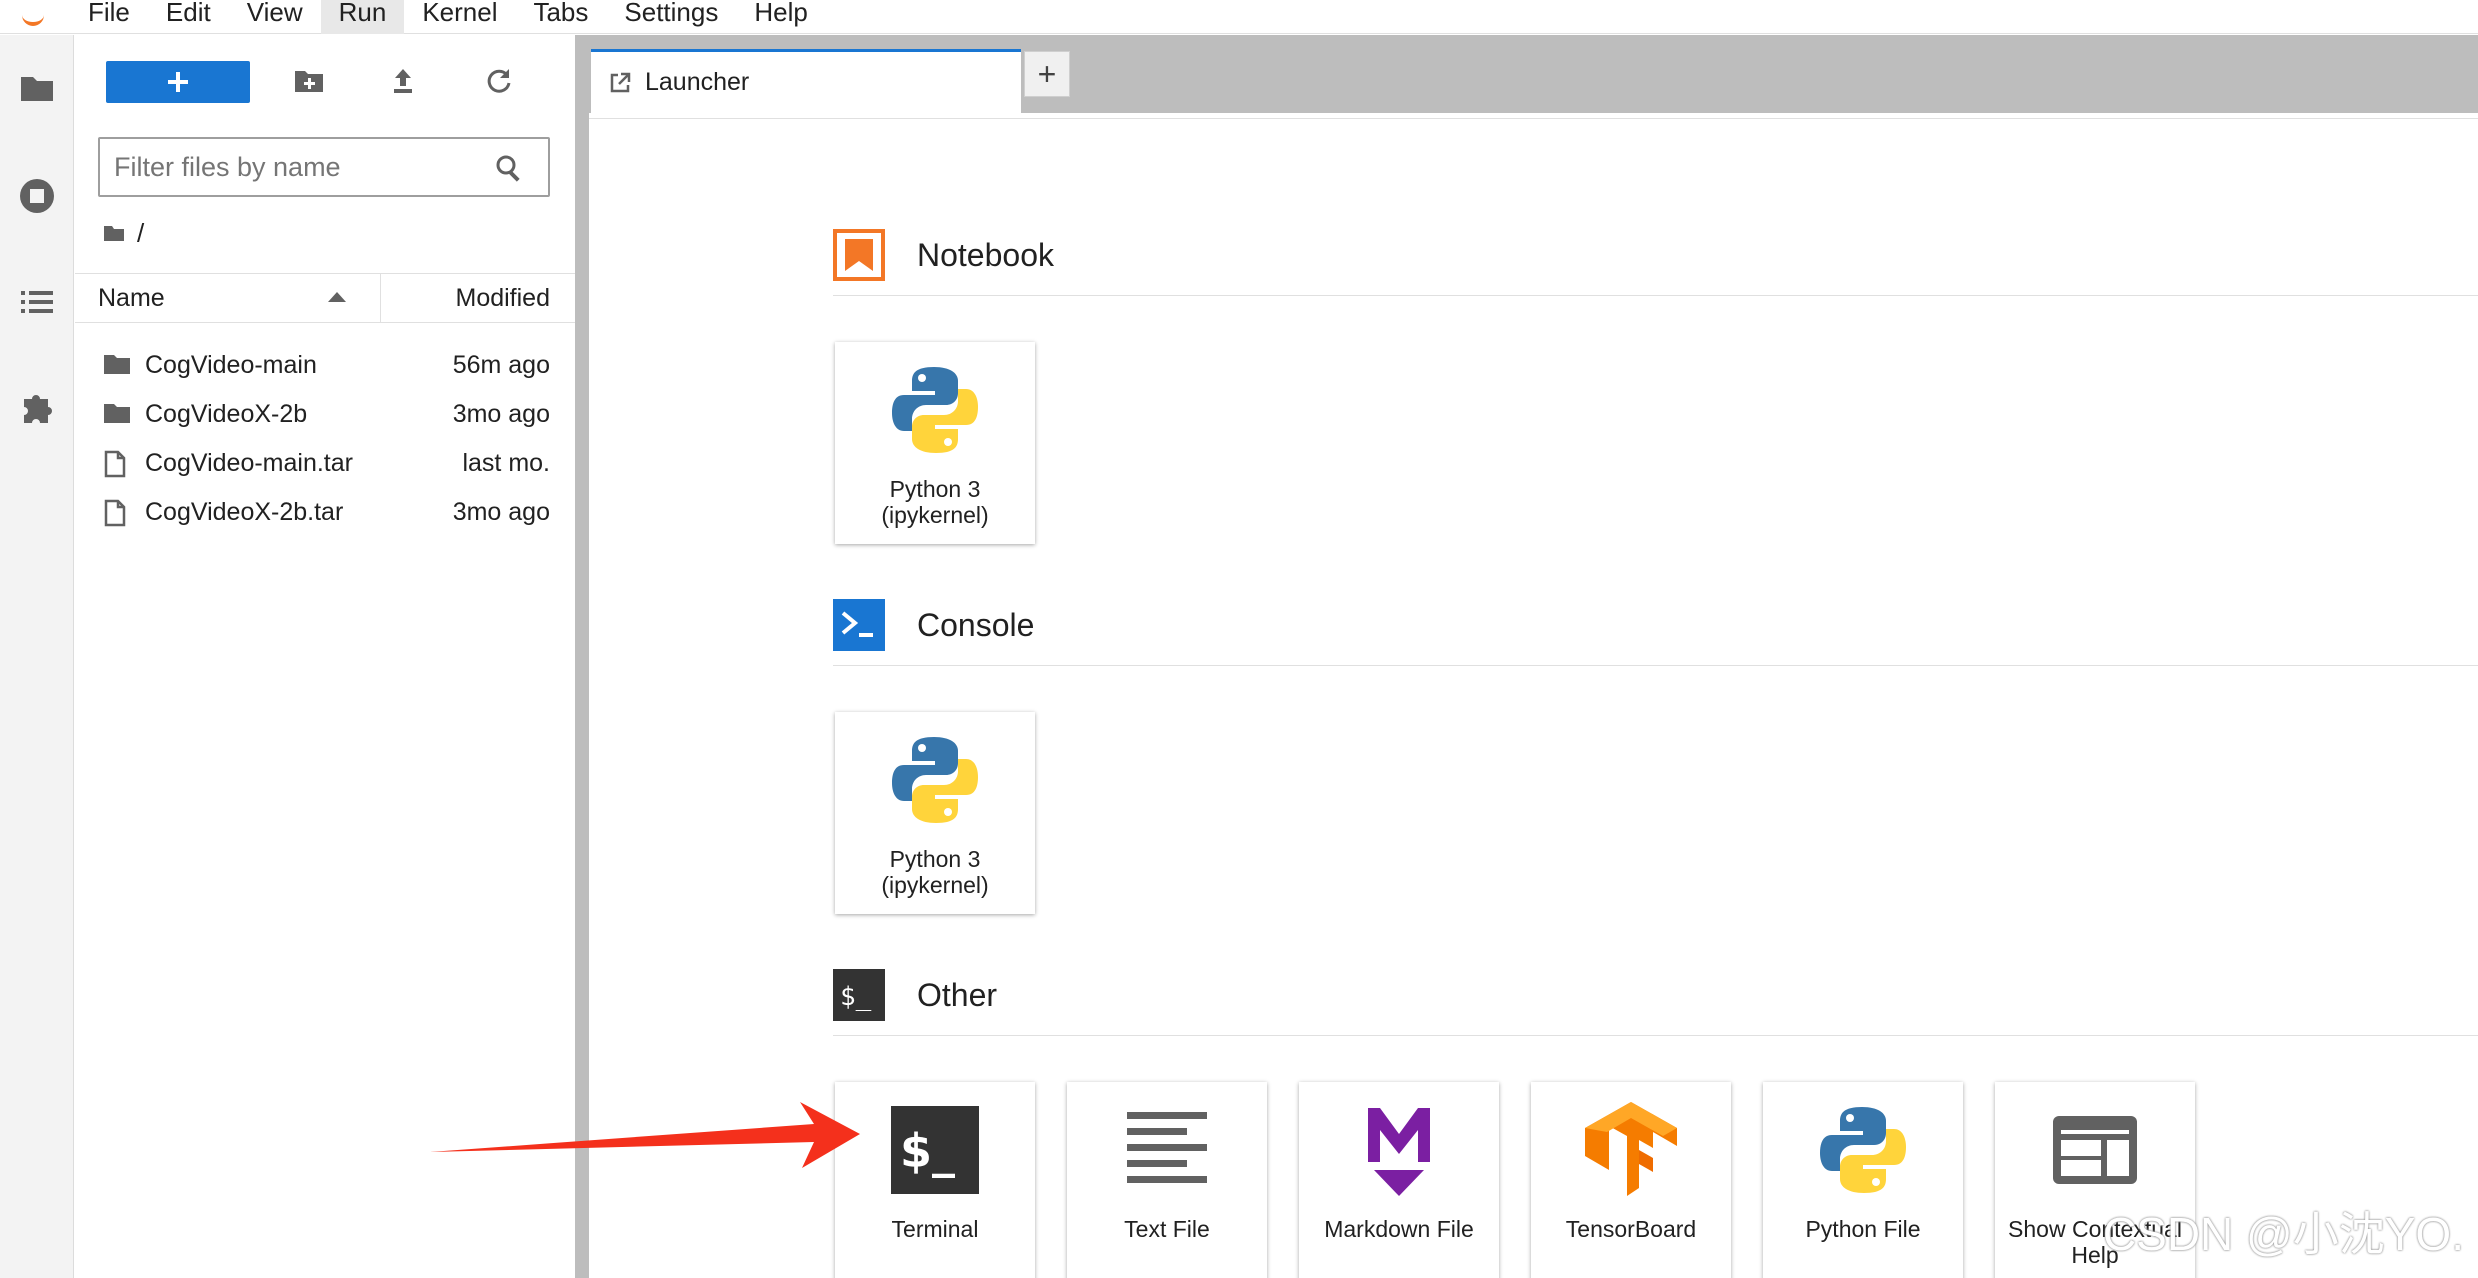 This screenshot has height=1278, width=2478. Describe the element at coordinates (1399, 1229) in the screenshot. I see `card-label: Markdown File` at that location.